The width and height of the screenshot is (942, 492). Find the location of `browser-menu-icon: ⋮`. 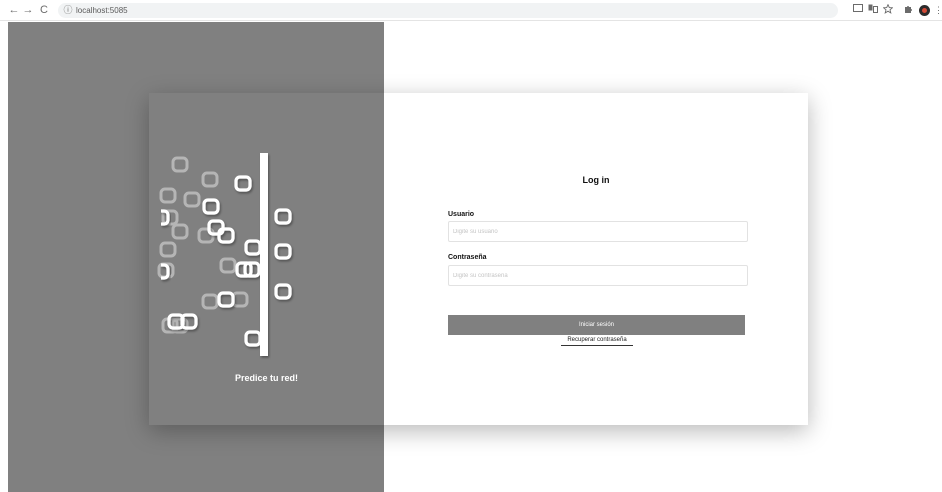

browser-menu-icon: ⋮ is located at coordinates (938, 10).